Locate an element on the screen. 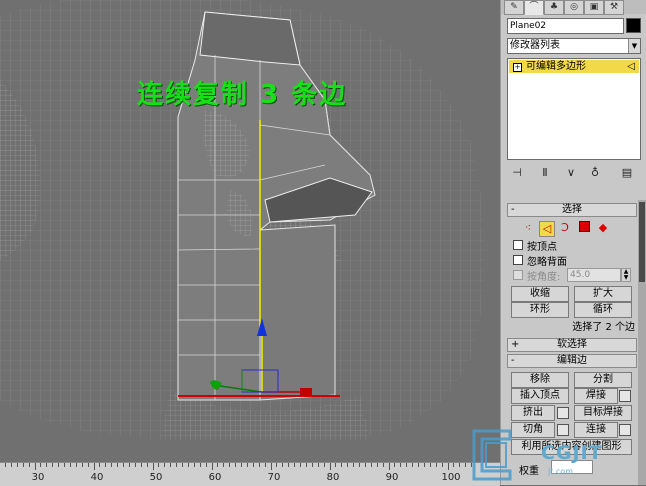 The width and height of the screenshot is (646, 486). watermark-text: CGJIT is located at coordinates (572, 453).